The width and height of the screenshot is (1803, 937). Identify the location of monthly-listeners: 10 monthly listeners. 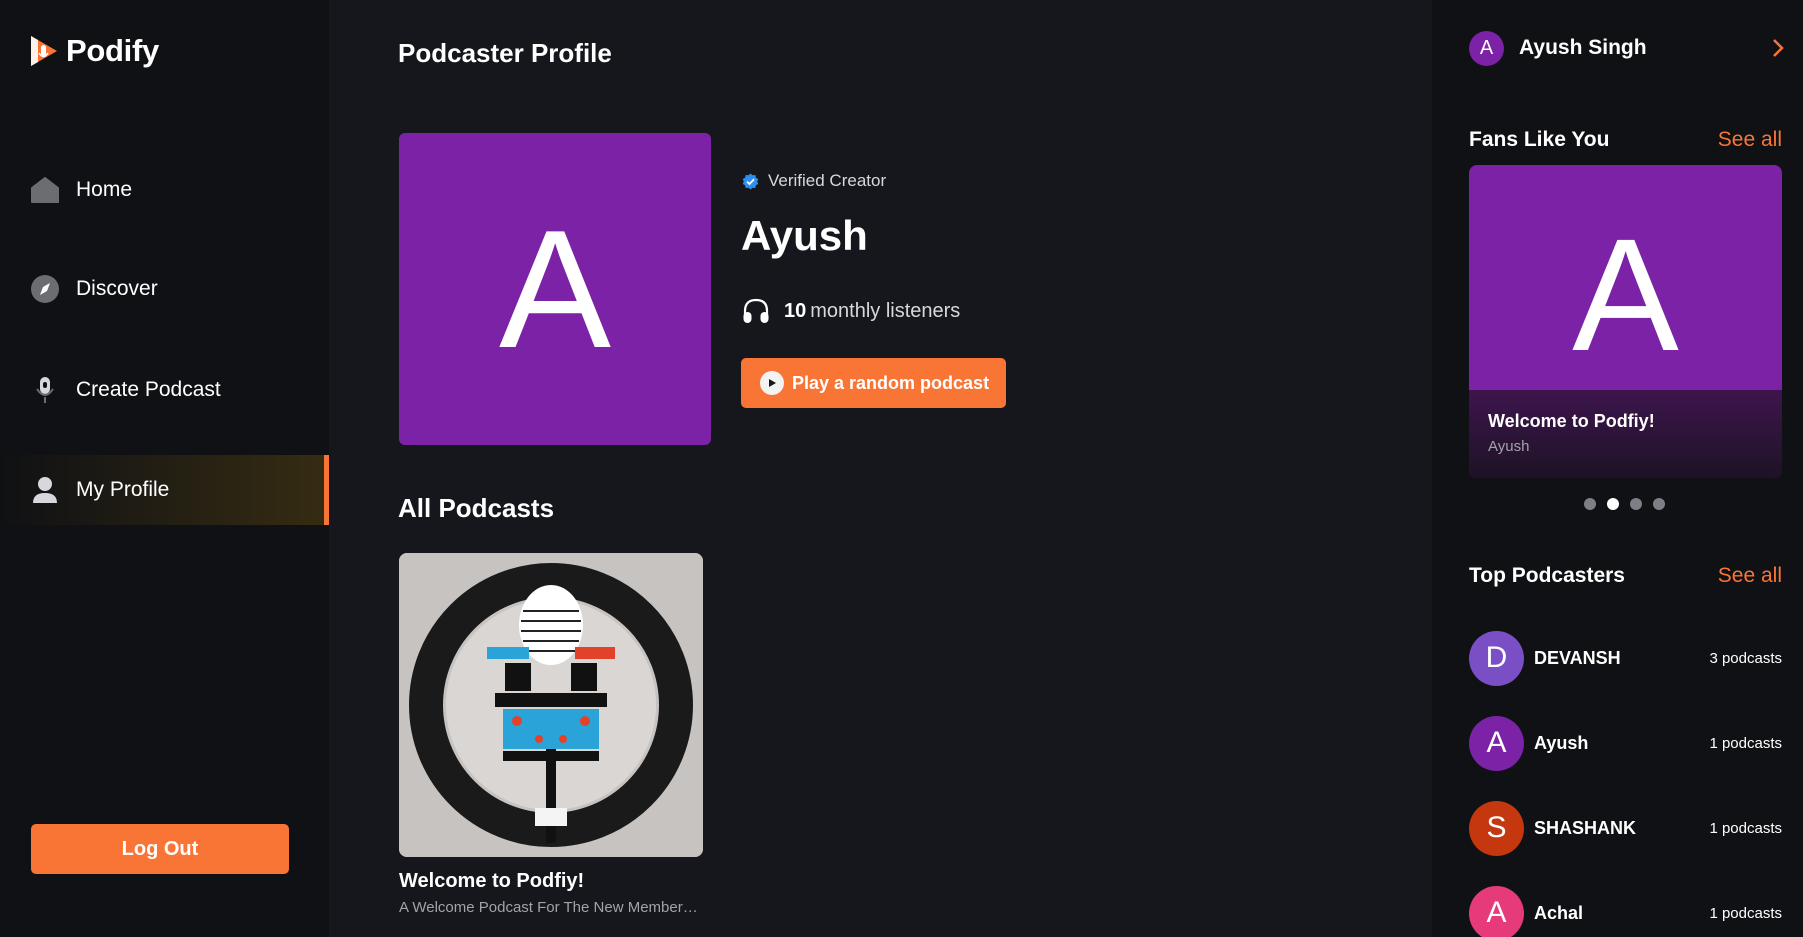
(851, 311).